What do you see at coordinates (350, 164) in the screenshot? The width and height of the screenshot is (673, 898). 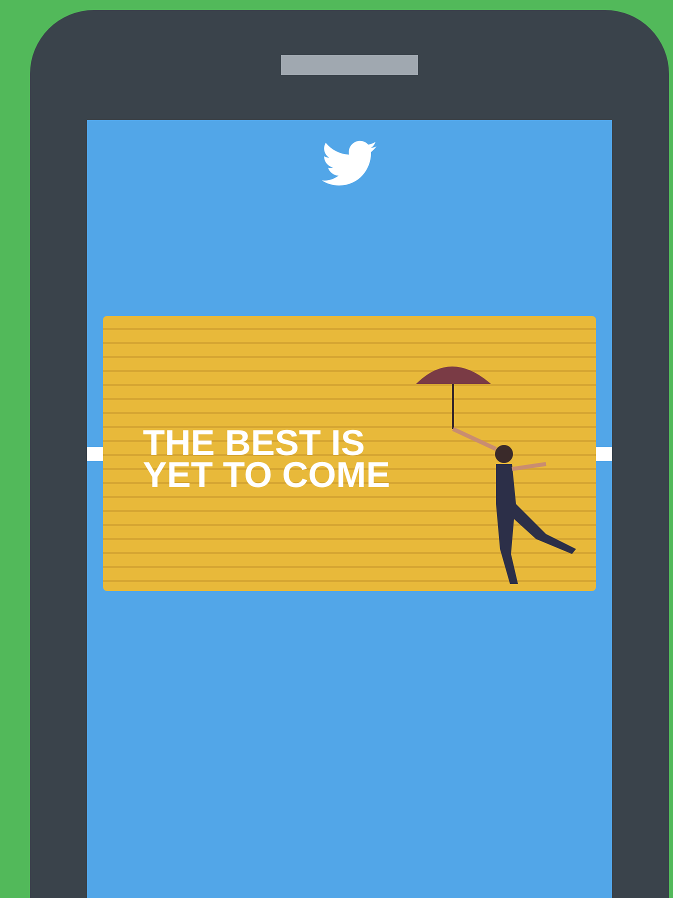 I see `bird-icon` at bounding box center [350, 164].